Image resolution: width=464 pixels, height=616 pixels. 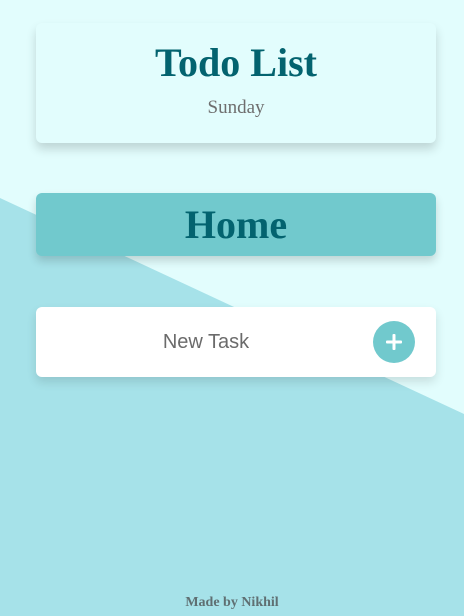 I want to click on add-task-button, so click(x=394, y=342).